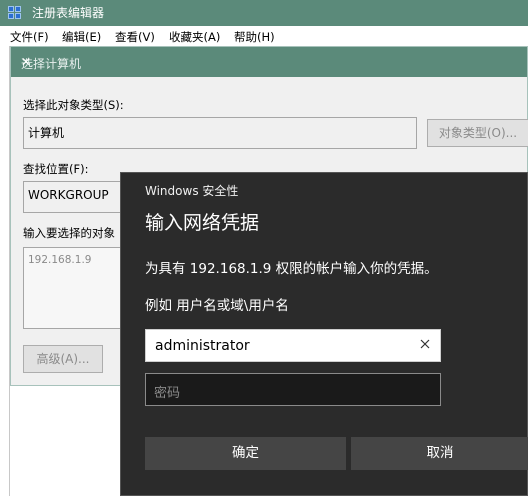 The height and width of the screenshot is (496, 528). What do you see at coordinates (194, 37) in the screenshot?
I see `menu-favorites: 收藏夹(A)` at bounding box center [194, 37].